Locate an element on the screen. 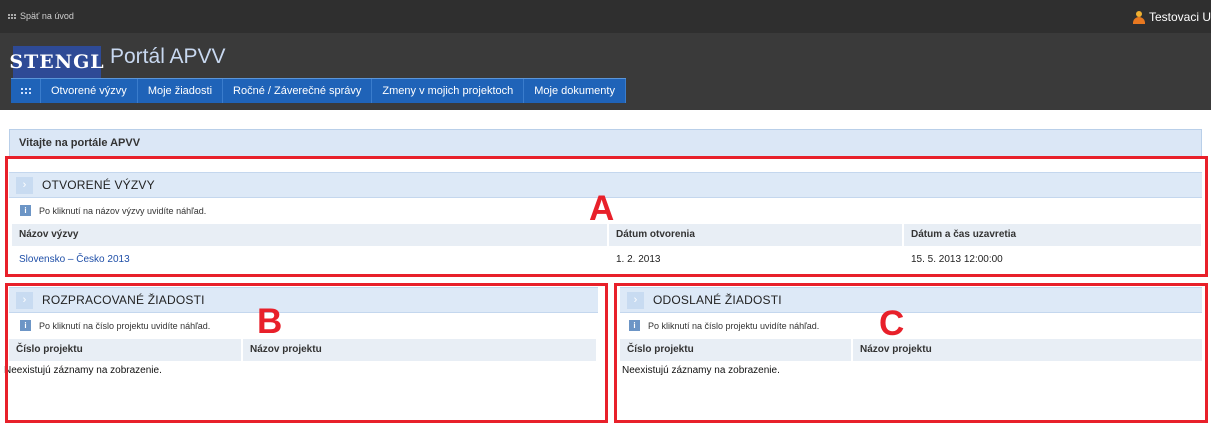  user-name: Testovaci U is located at coordinates (1179, 17).